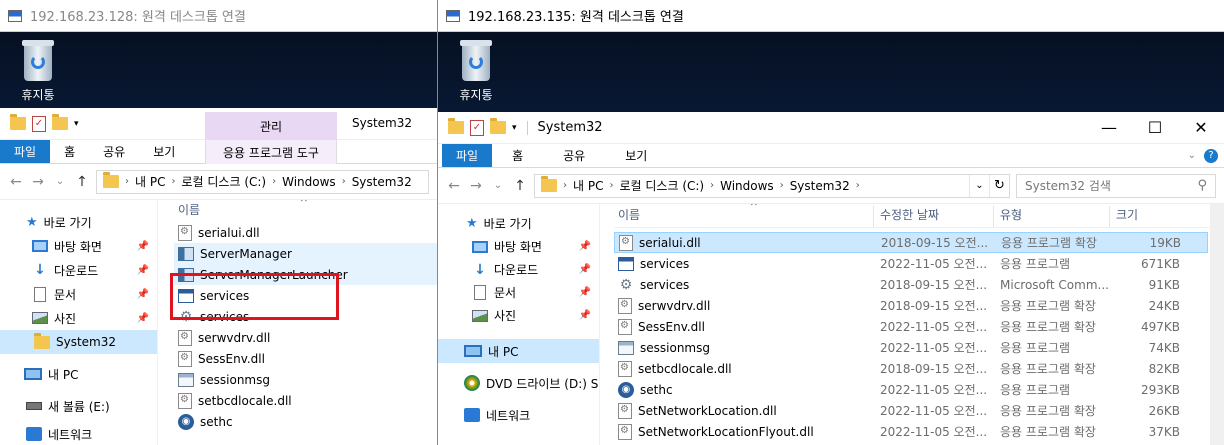 The height and width of the screenshot is (445, 1224). Describe the element at coordinates (1201, 127) in the screenshot. I see `close-button: ✕` at that location.